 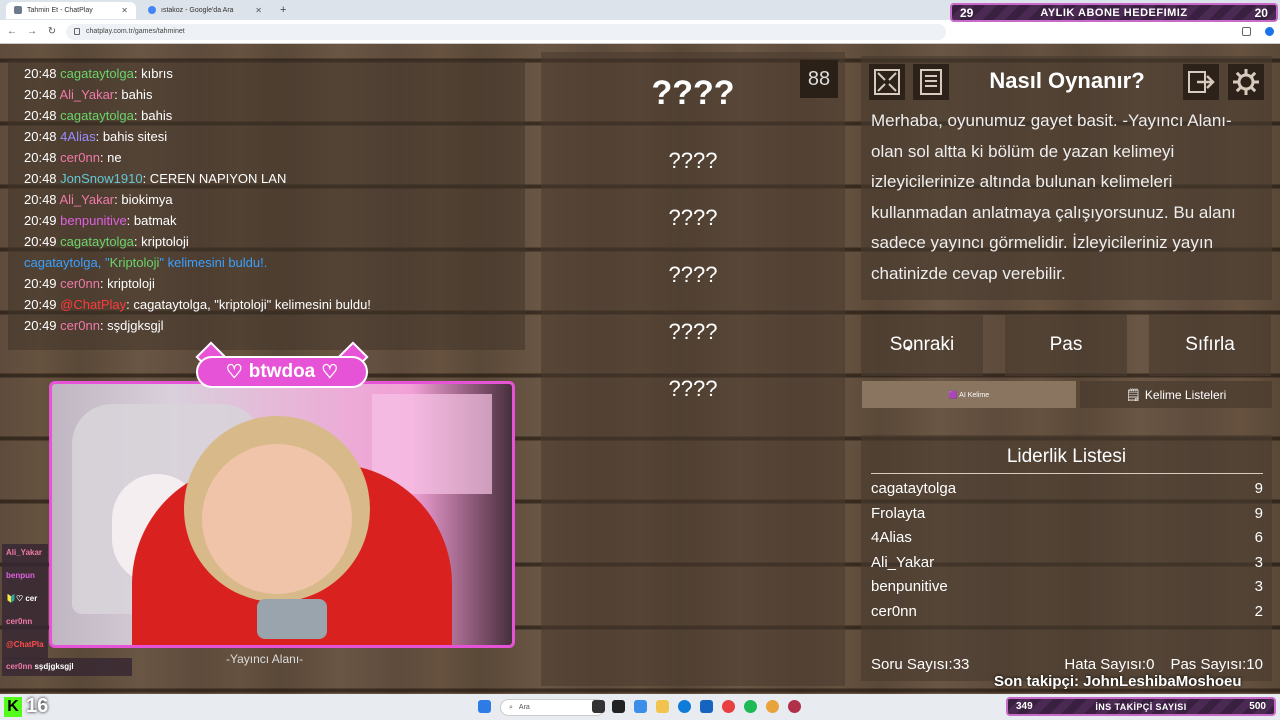 What do you see at coordinates (914, 488) in the screenshot?
I see `leader-name: cagataytolga` at bounding box center [914, 488].